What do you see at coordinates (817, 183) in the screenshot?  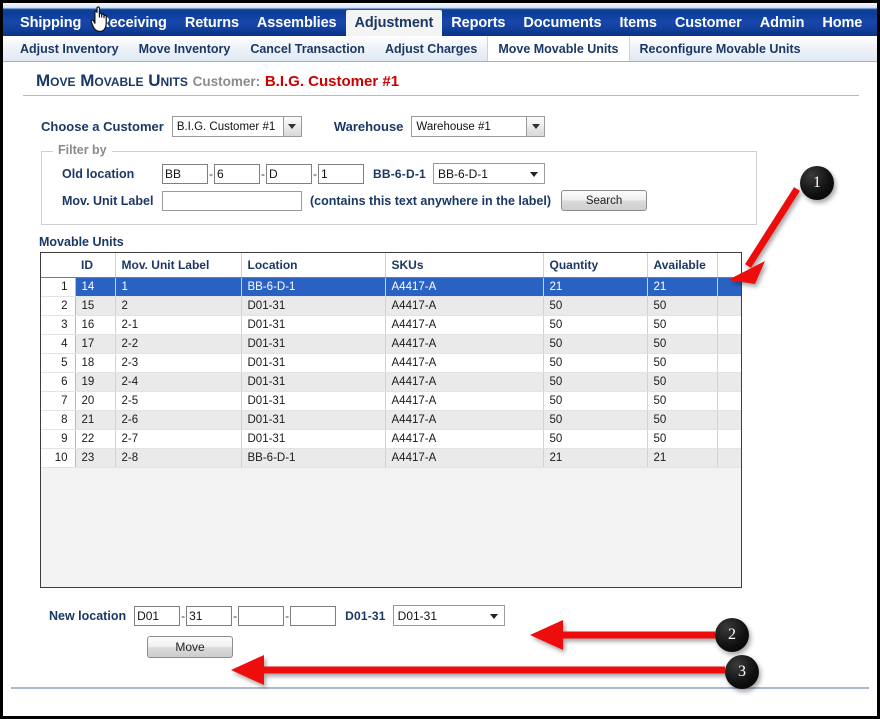 I see `annotation-badge-1: 1` at bounding box center [817, 183].